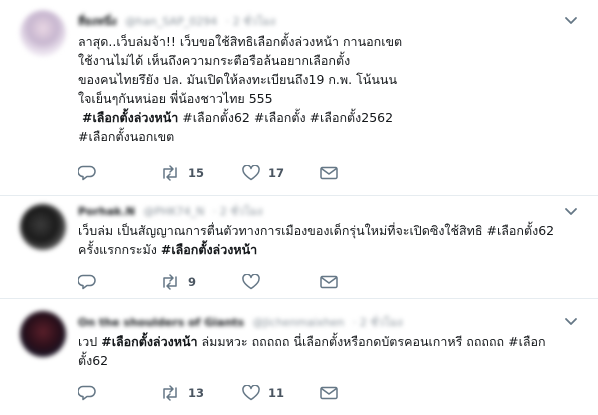 This screenshot has height=415, width=598. What do you see at coordinates (117, 249) in the screenshot?
I see `tweet-line-text: ครั้งแรกกระมัง` at bounding box center [117, 249].